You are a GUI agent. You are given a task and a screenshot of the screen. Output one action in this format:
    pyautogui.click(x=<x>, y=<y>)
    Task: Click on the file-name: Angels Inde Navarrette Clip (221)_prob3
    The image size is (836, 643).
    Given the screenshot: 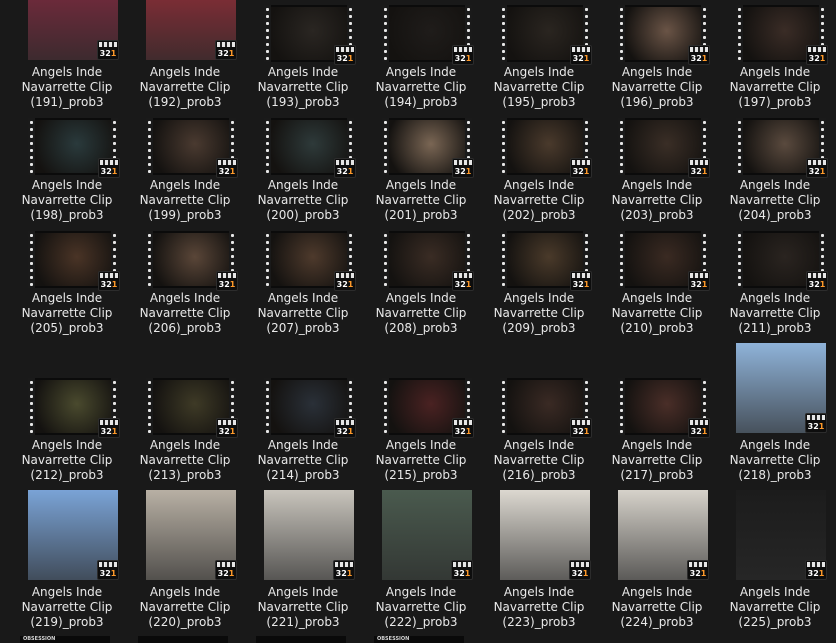 What is the action you would take?
    pyautogui.click(x=303, y=607)
    